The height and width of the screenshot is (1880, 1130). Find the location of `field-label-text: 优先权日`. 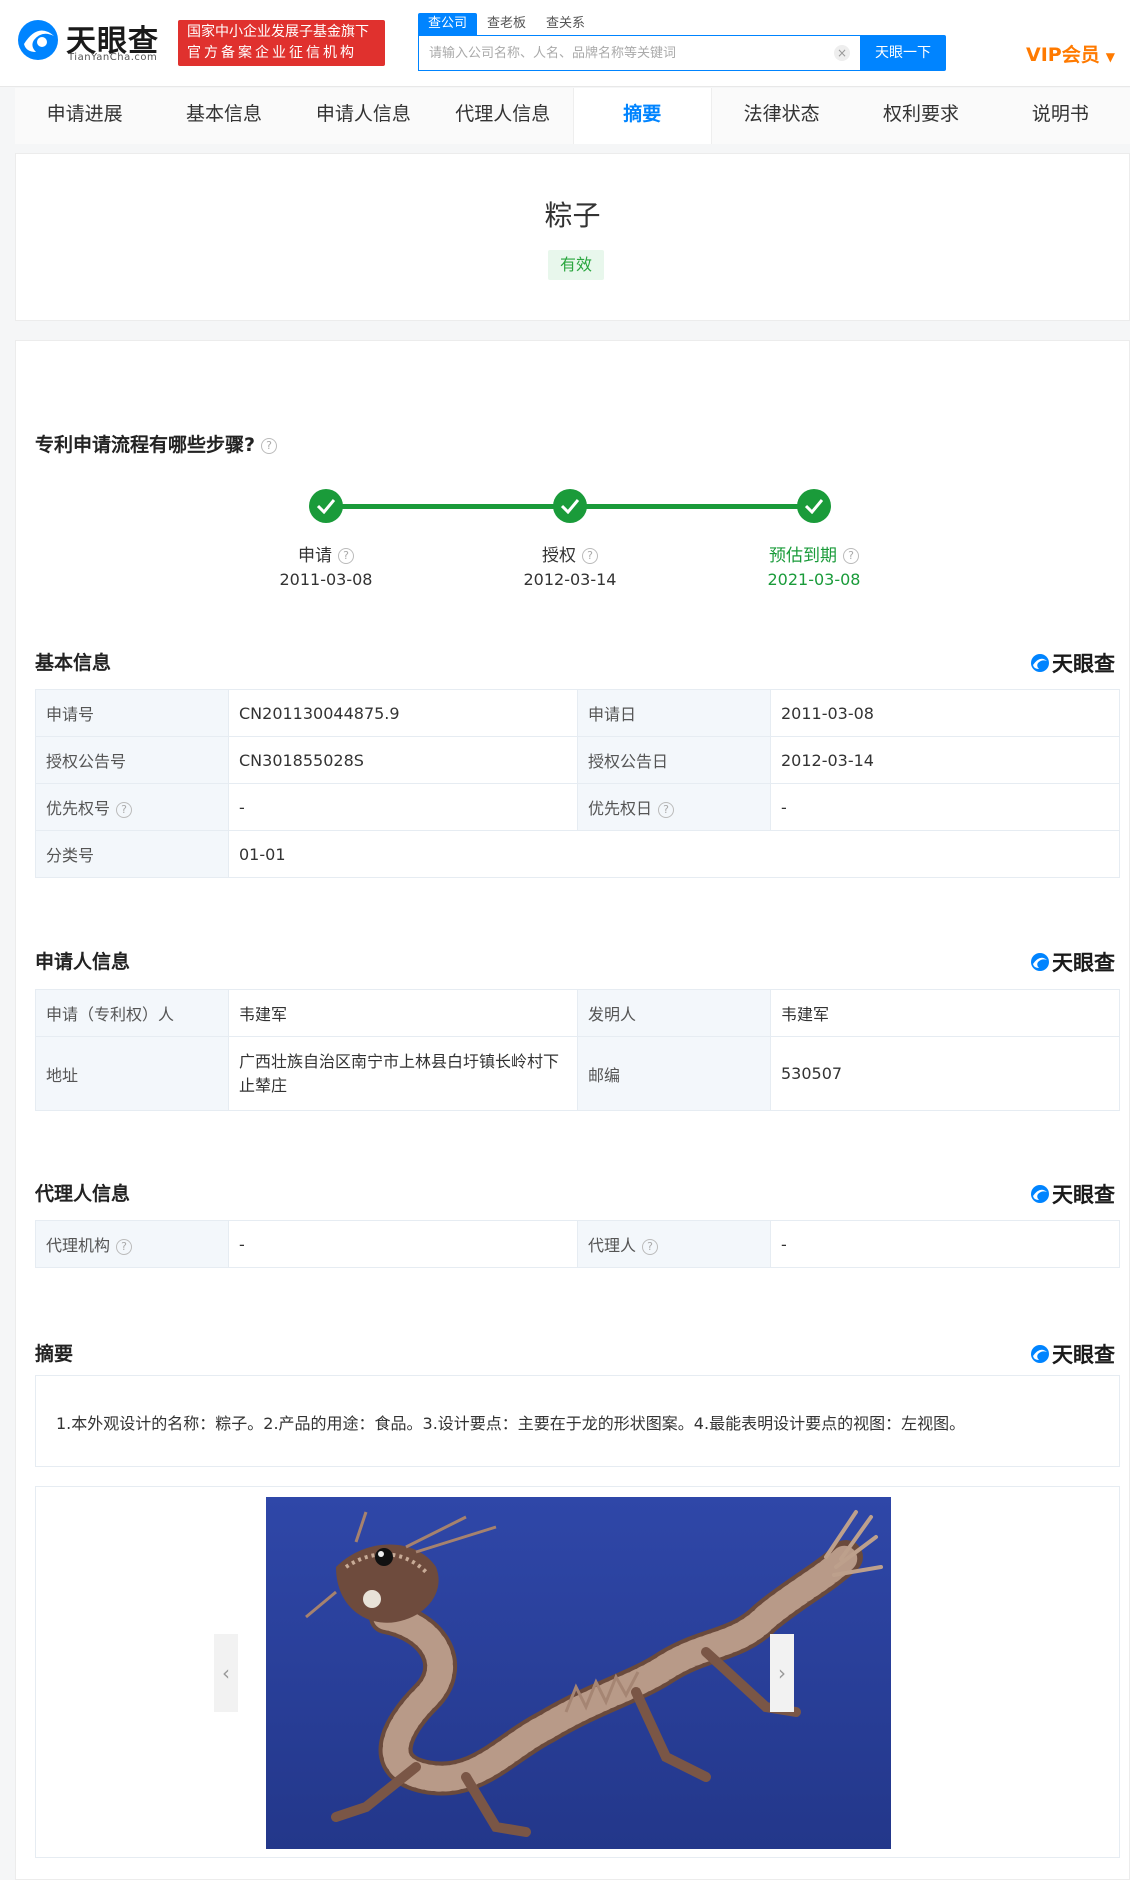

field-label-text: 优先权日 is located at coordinates (620, 808).